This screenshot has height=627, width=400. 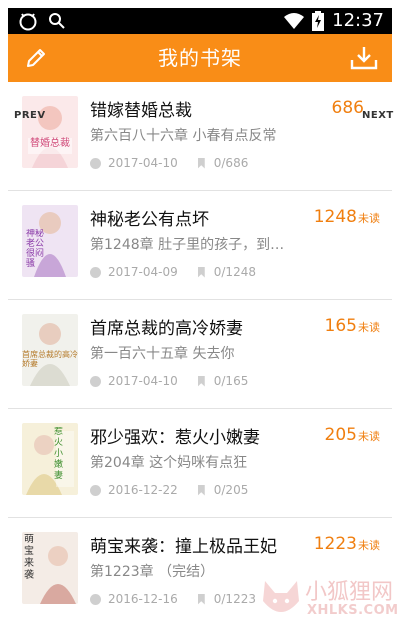 What do you see at coordinates (50, 359) in the screenshot?
I see `book-cover-text: 首席总裁的高冷娇妻` at bounding box center [50, 359].